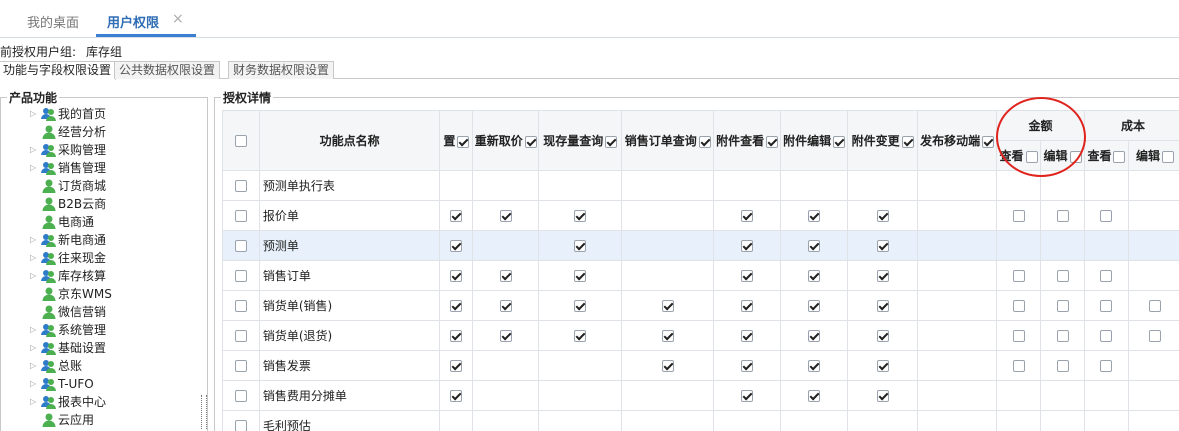 Image resolution: width=1179 pixels, height=431 pixels. Describe the element at coordinates (700, 245) in the screenshot. I see `table-row: 预测单` at that location.